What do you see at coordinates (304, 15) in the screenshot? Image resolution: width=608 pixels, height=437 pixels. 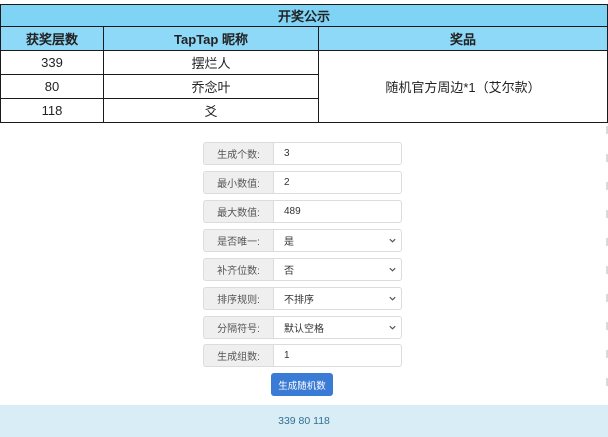 I see `table-title: 开奖公示` at bounding box center [304, 15].